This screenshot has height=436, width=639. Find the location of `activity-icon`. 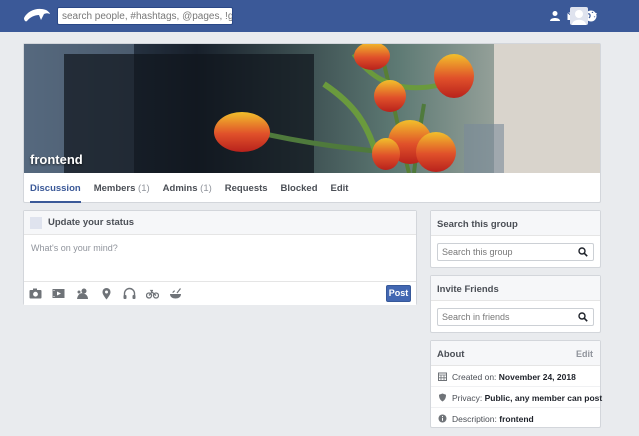

activity-icon is located at coordinates (152, 293).